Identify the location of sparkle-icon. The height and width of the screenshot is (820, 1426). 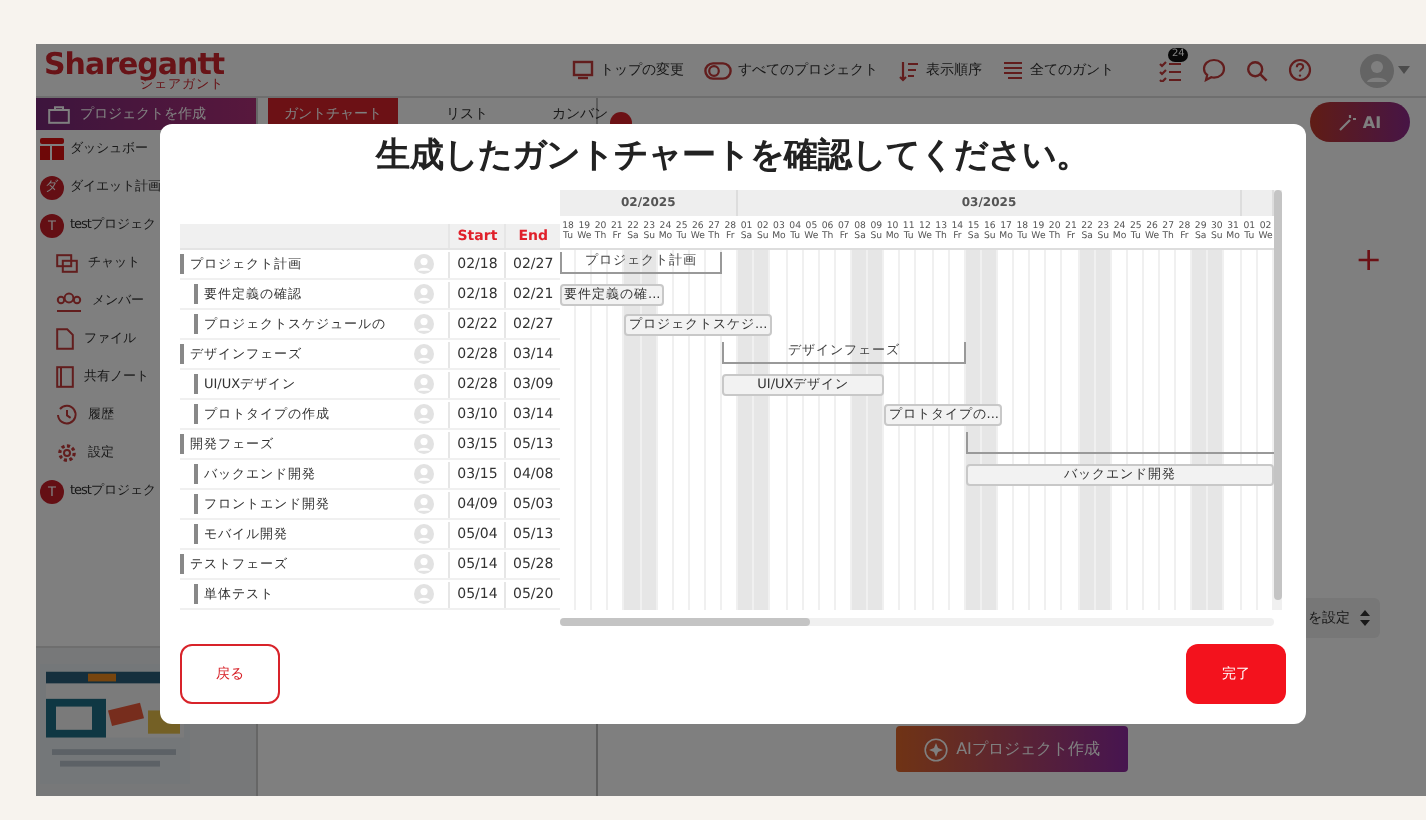
(936, 749).